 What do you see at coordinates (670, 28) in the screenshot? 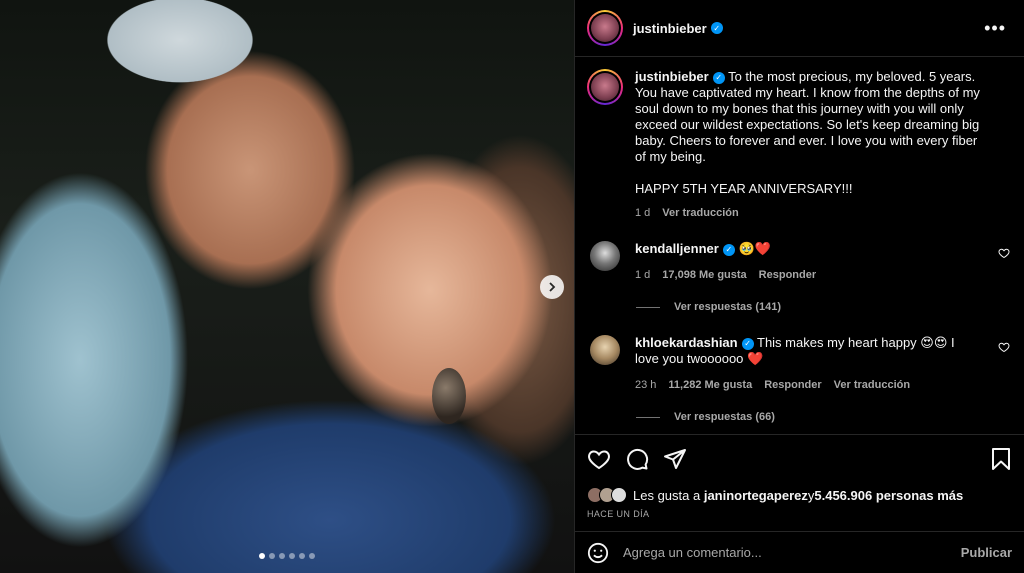
I see `author-username: justinbieber` at bounding box center [670, 28].